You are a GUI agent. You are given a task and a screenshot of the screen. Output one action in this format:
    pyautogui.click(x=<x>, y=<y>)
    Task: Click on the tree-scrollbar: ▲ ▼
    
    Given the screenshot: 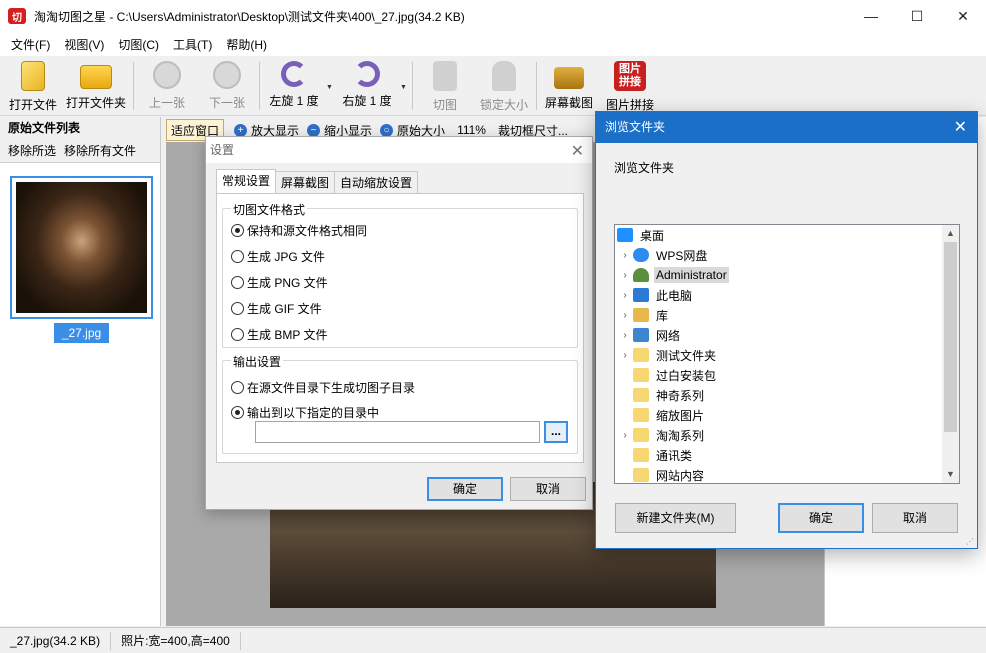 What is the action you would take?
    pyautogui.click(x=950, y=354)
    